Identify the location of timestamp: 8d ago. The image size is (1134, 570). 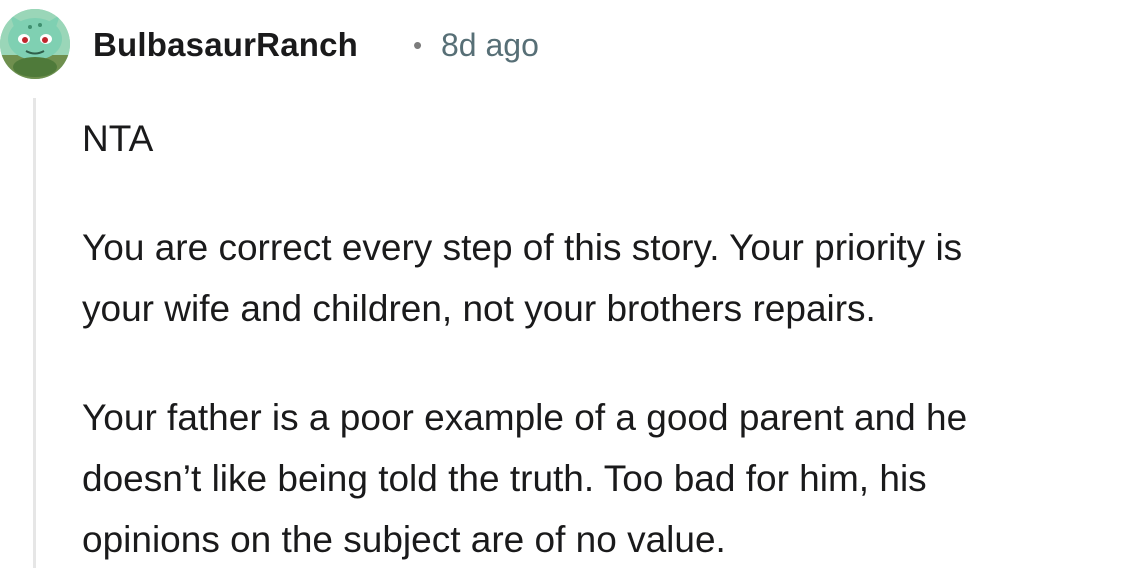
(490, 45).